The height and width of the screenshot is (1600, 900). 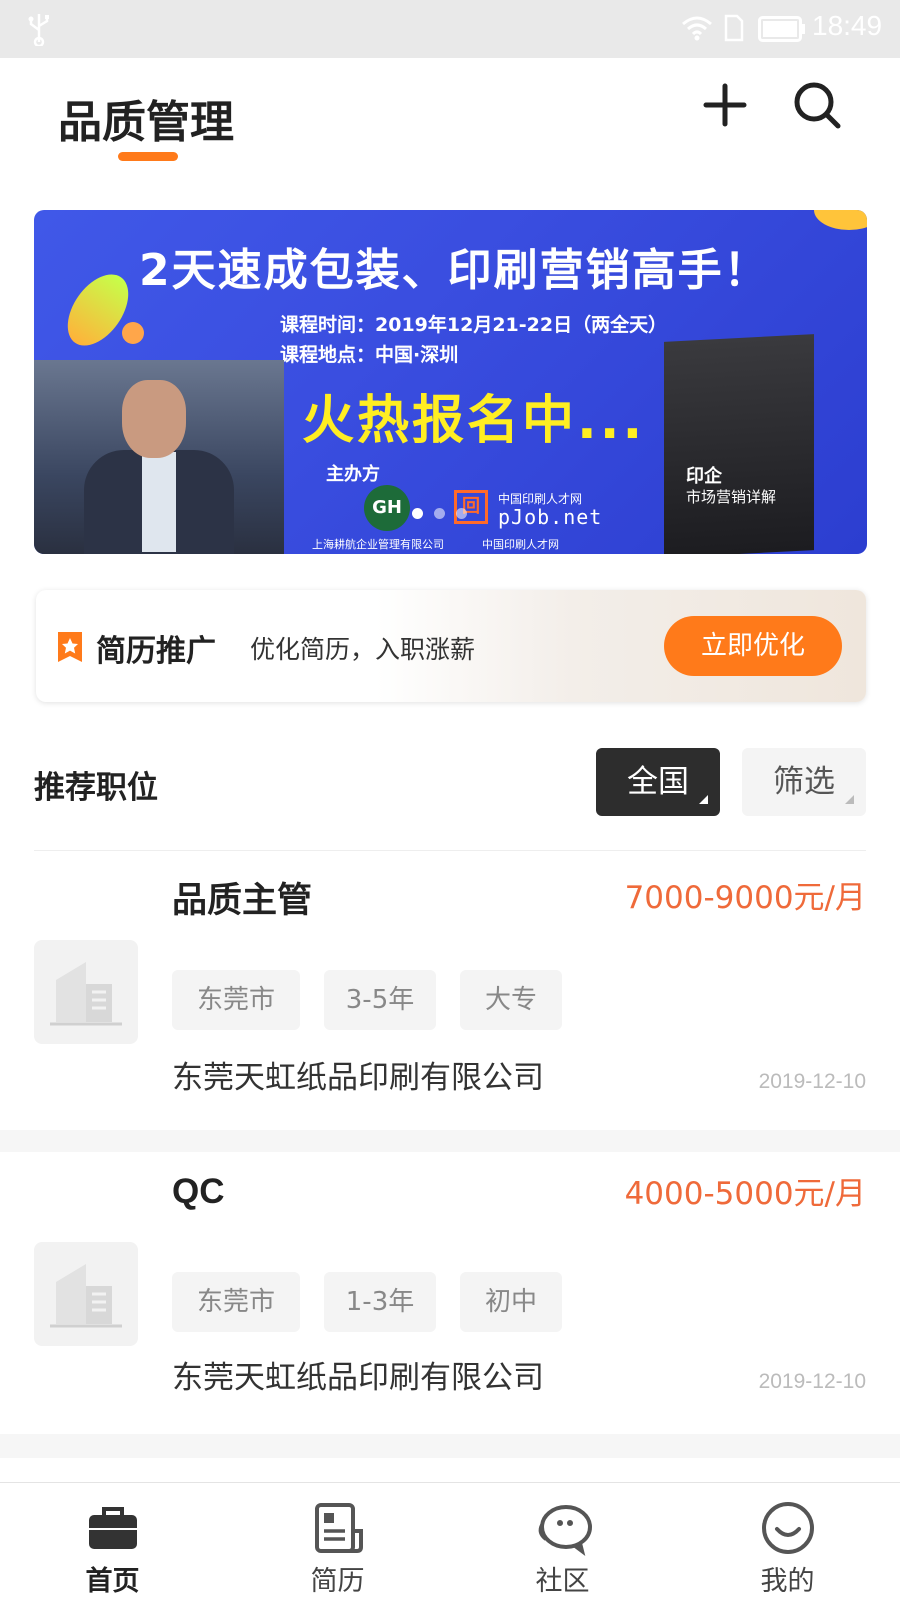 I want to click on job-tag-experience: 1-3年, so click(x=380, y=1302).